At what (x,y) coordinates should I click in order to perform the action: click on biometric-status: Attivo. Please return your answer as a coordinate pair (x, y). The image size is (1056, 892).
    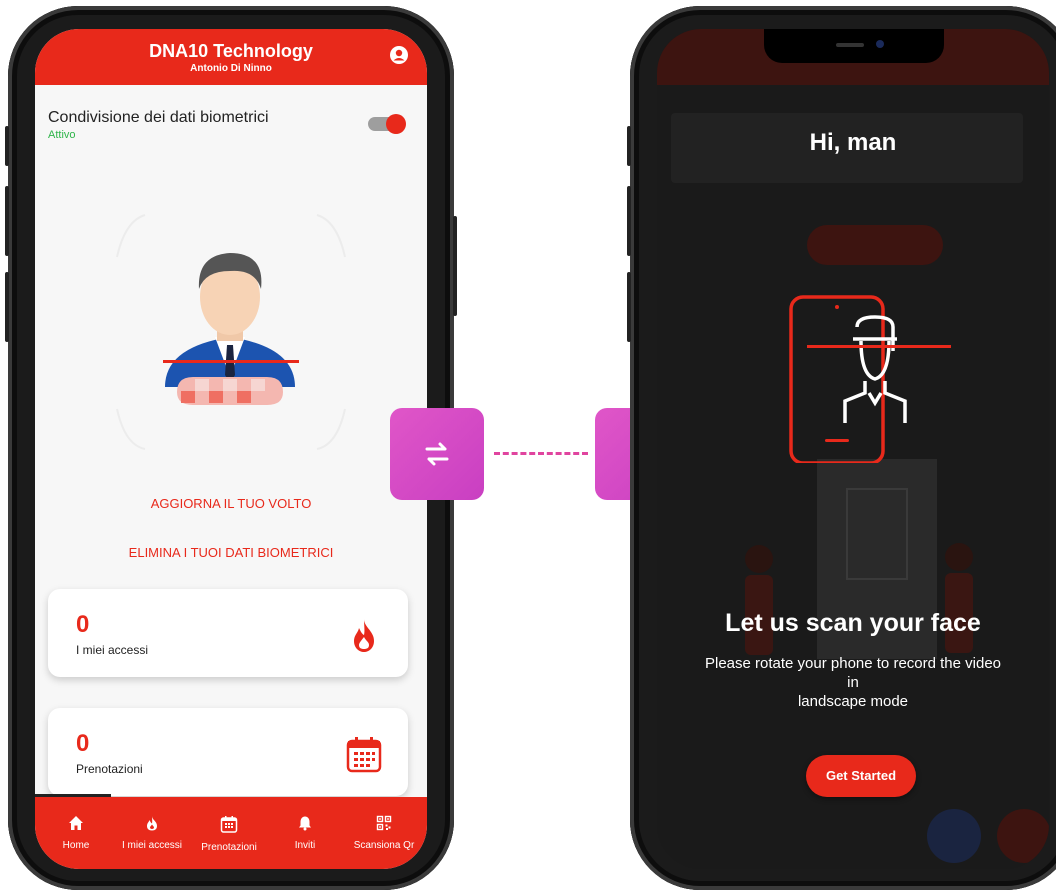
    Looking at the image, I should click on (62, 135).